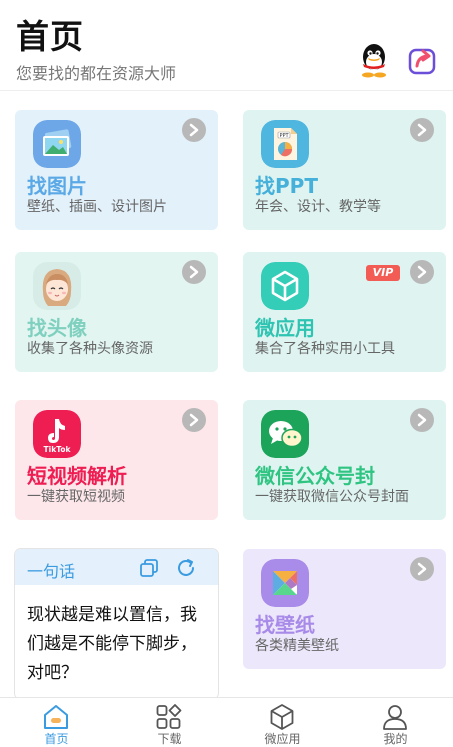 Image resolution: width=453 pixels, height=747 pixels. I want to click on user-icon, so click(395, 717).